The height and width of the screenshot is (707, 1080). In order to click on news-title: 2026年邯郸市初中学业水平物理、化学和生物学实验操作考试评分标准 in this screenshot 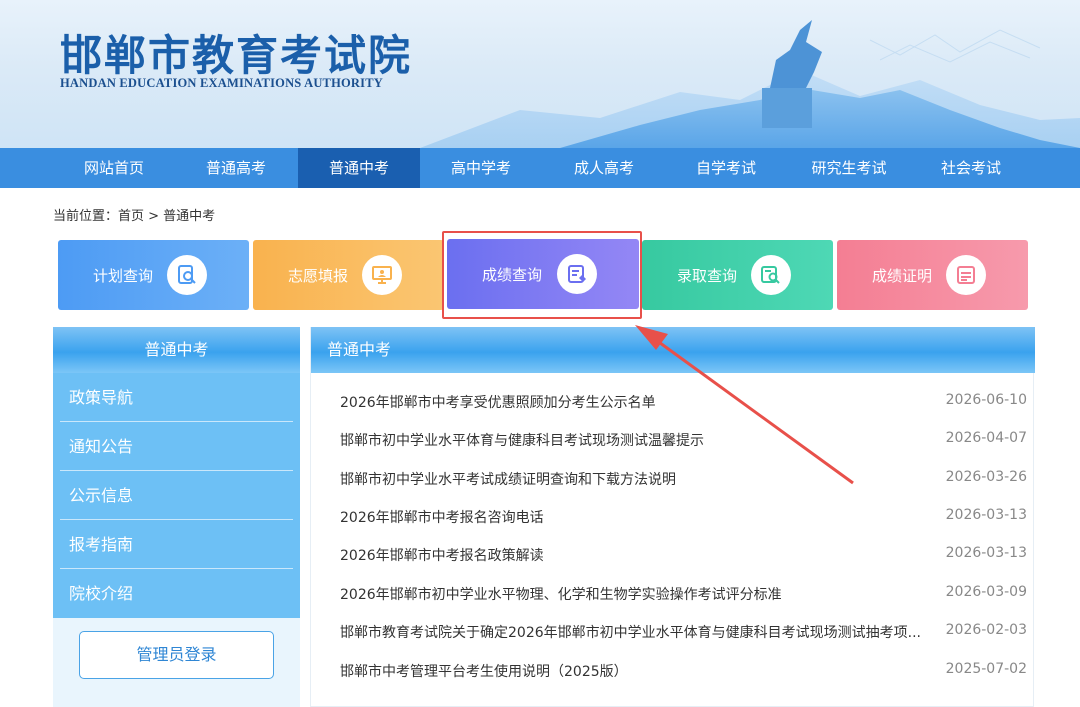, I will do `click(640, 594)`.